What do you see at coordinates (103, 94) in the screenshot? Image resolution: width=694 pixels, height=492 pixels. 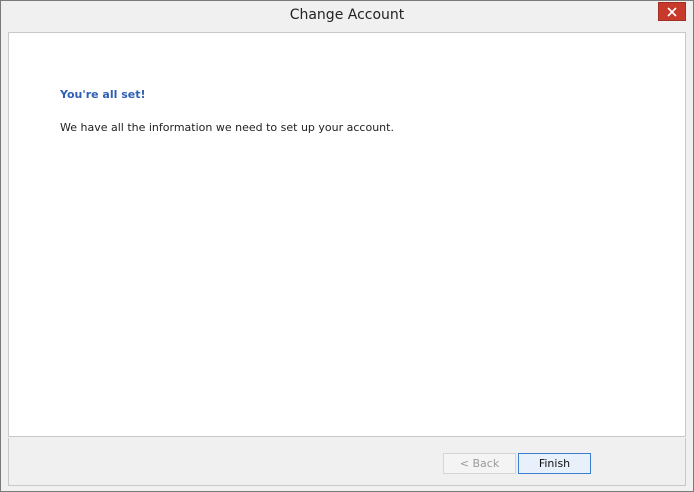 I see `success-heading: You're all set!` at bounding box center [103, 94].